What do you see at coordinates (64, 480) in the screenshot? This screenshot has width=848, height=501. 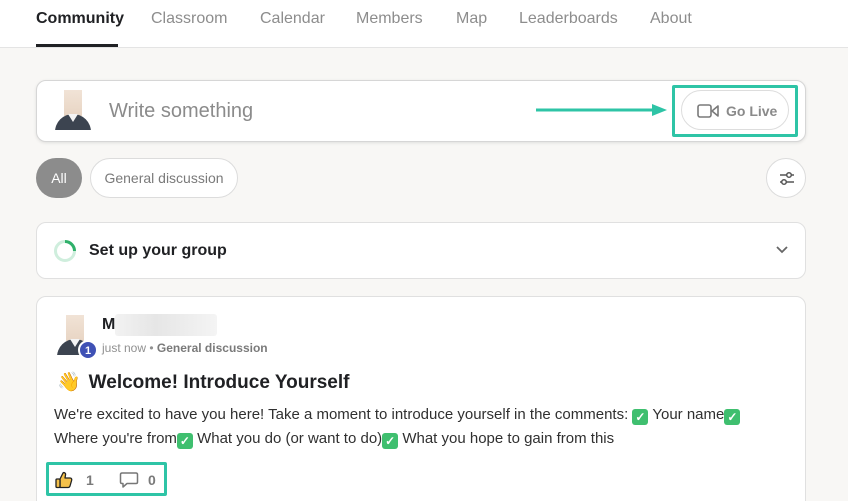 I see `thumbs-up-icon` at bounding box center [64, 480].